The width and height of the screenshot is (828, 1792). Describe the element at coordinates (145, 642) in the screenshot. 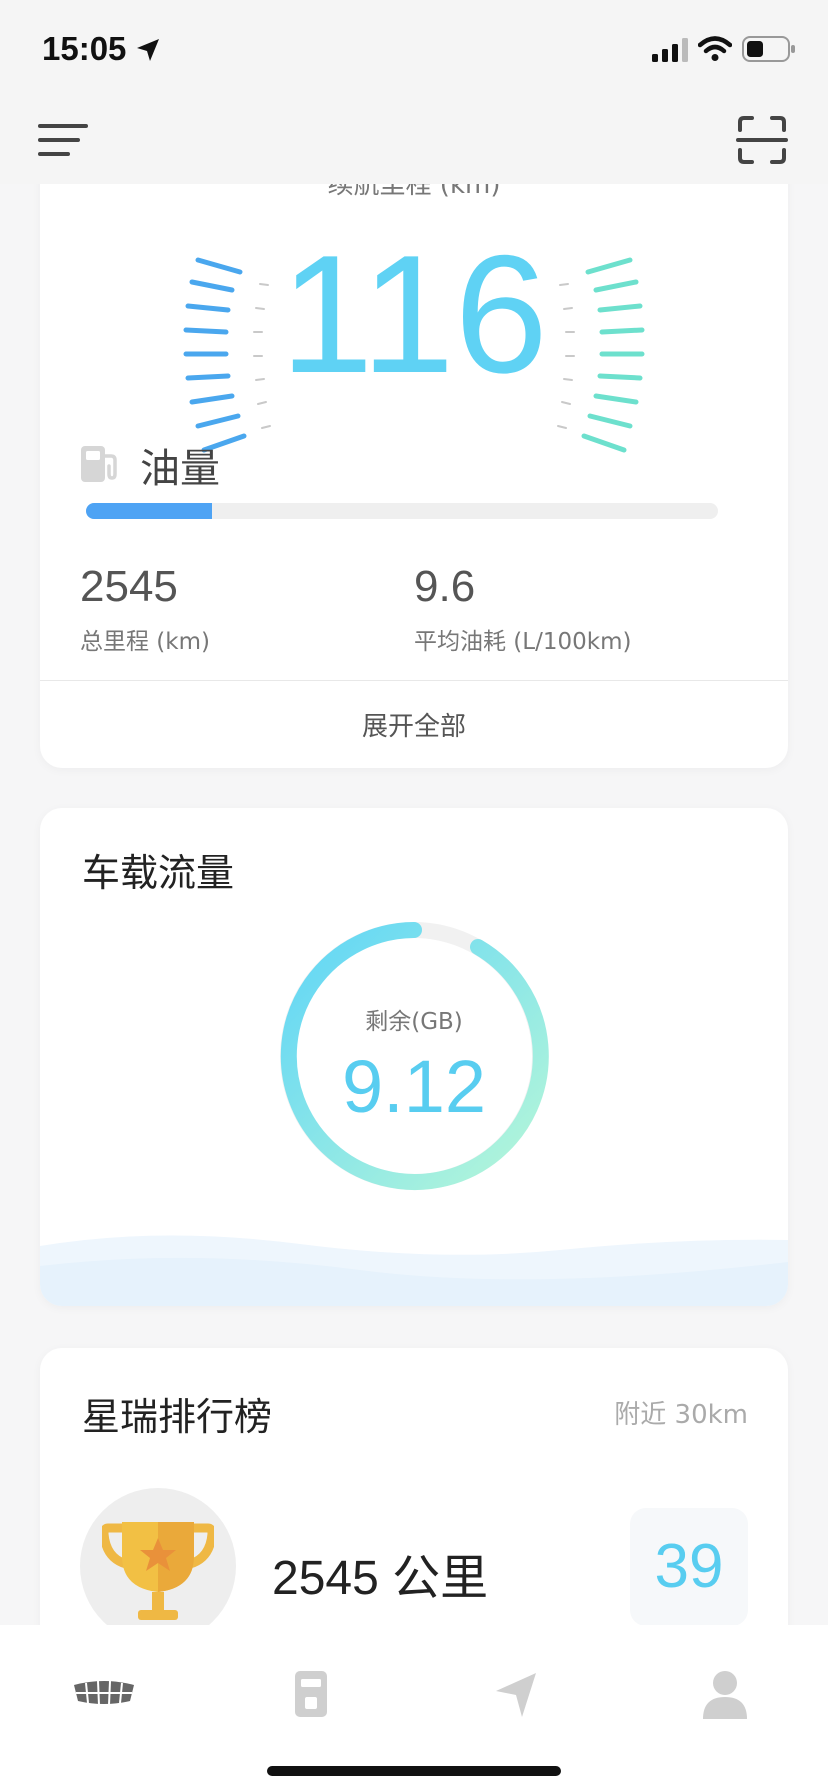

I see `total-mileage-label: 总里程 (km)` at that location.